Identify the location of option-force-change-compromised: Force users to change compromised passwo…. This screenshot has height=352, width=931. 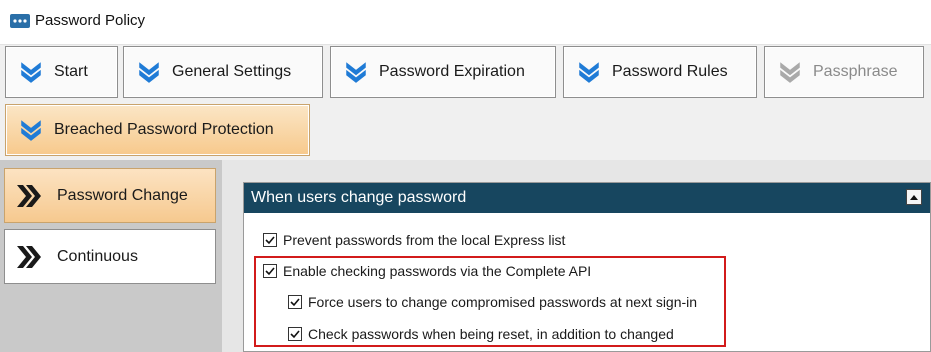
(492, 302).